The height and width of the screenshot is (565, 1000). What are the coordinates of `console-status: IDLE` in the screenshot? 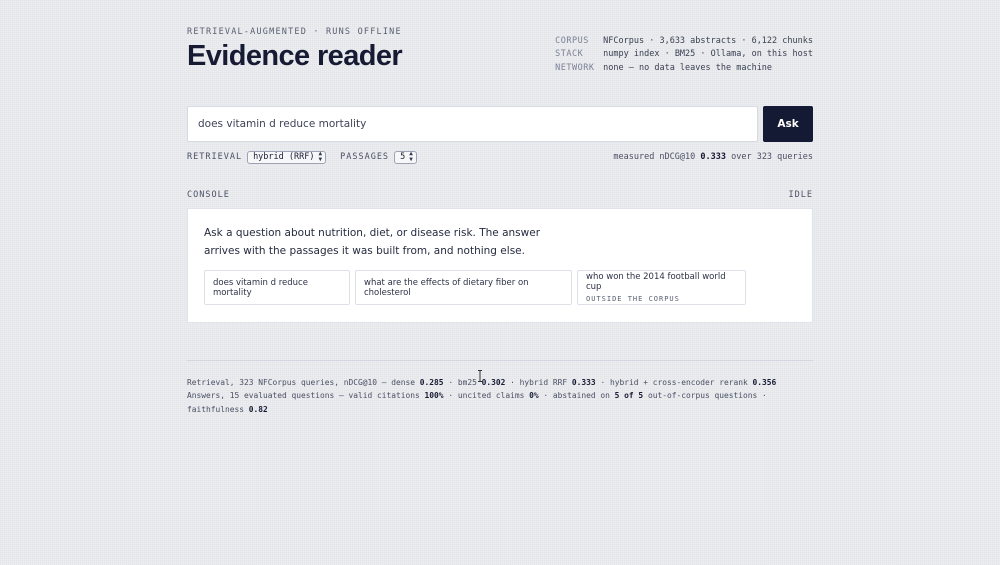 It's located at (800, 195).